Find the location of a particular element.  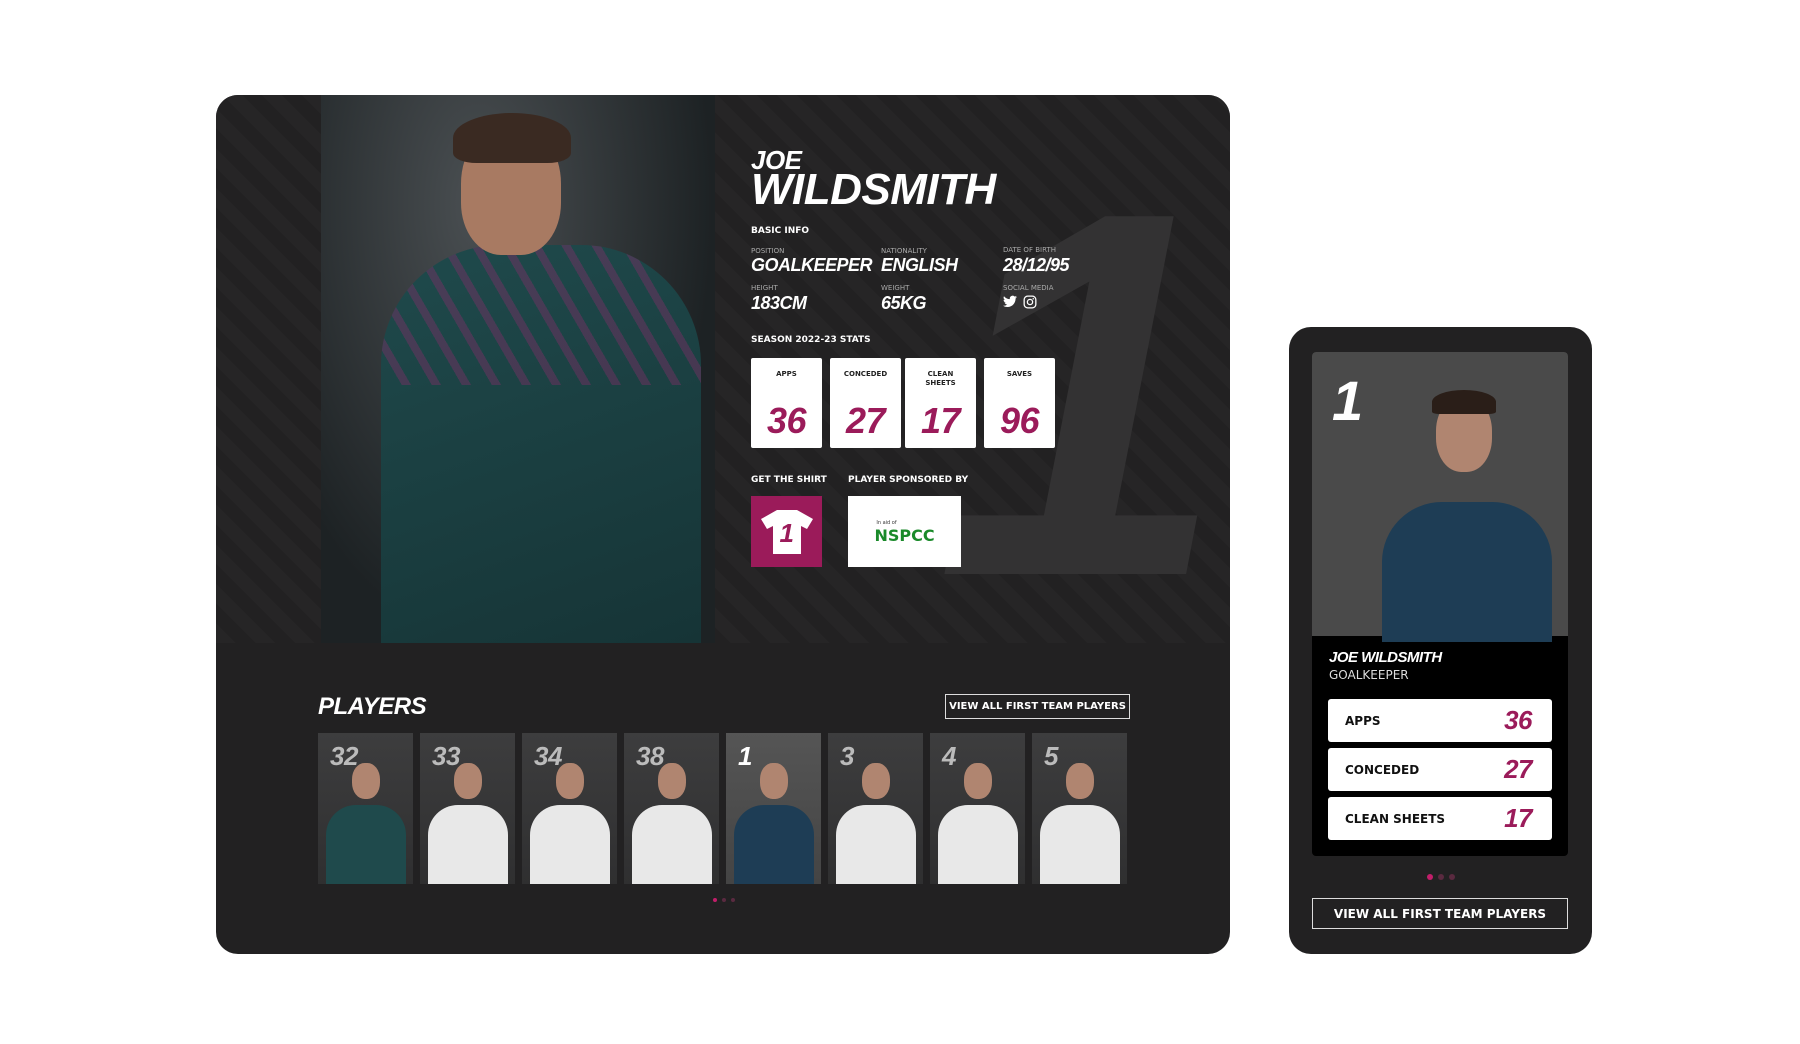

player-number: 33 is located at coordinates (446, 756).